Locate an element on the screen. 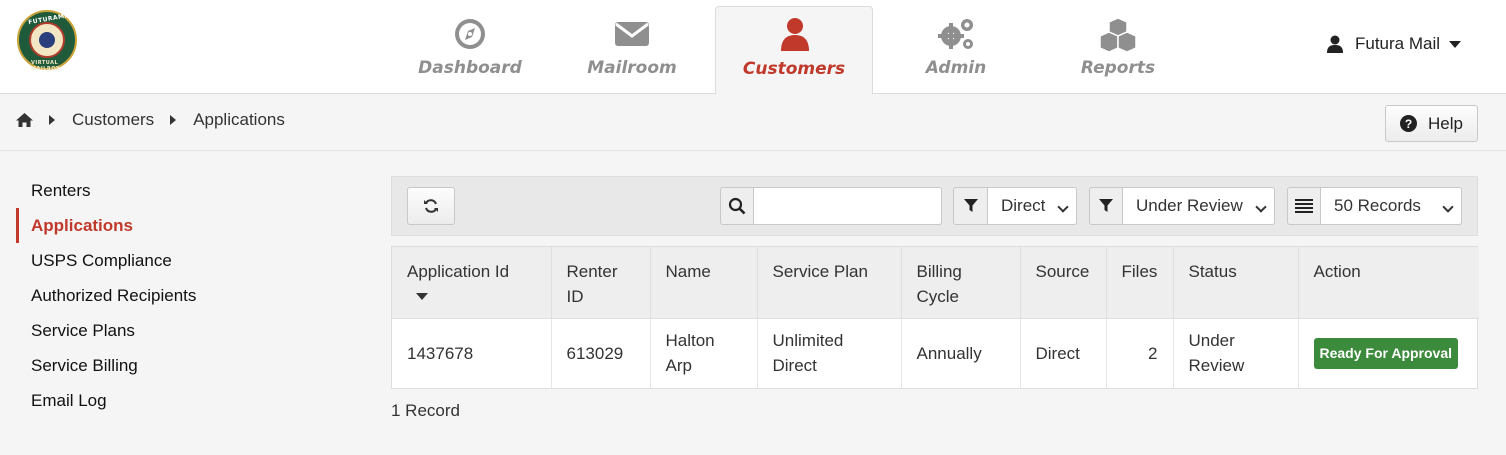 The width and height of the screenshot is (1506, 455). column-header-service-plan: Service Plan is located at coordinates (829, 283).